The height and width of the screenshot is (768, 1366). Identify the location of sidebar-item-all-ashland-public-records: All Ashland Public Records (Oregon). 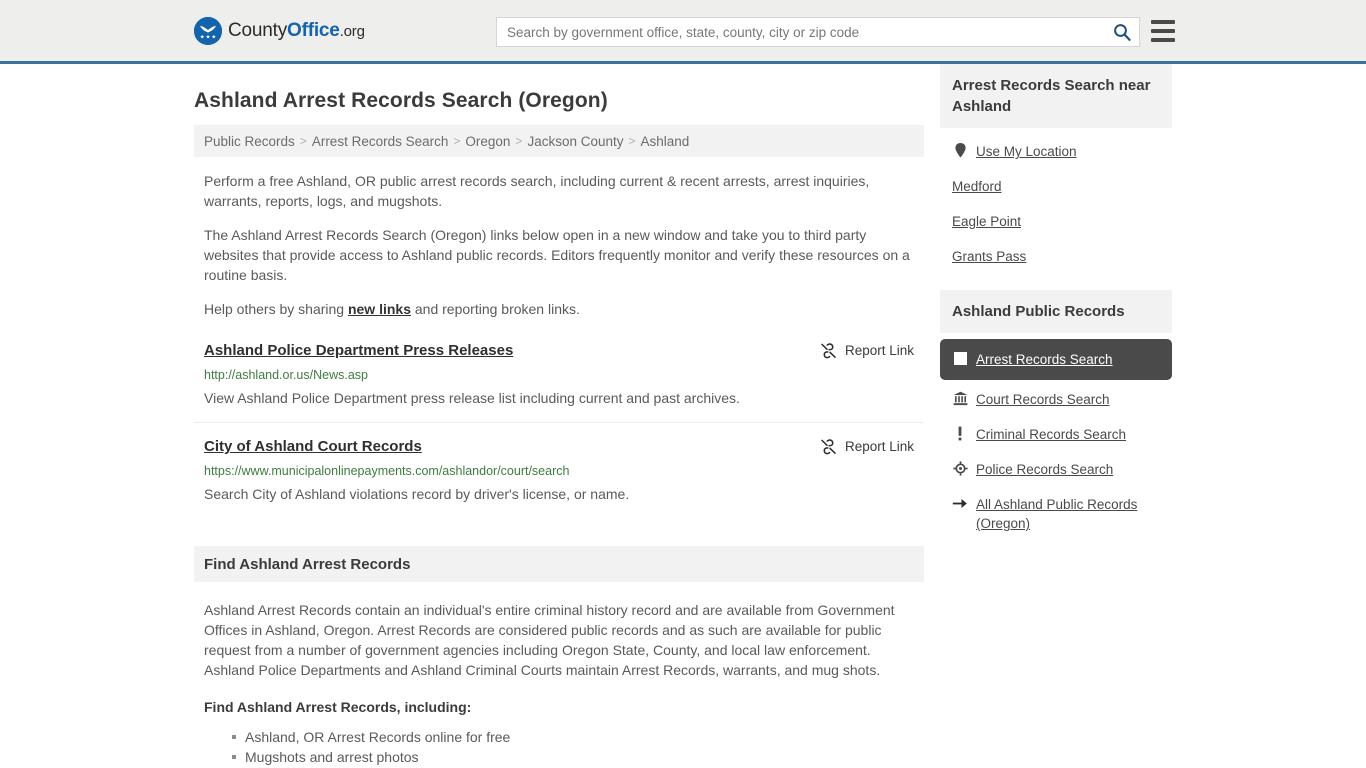
(1056, 514).